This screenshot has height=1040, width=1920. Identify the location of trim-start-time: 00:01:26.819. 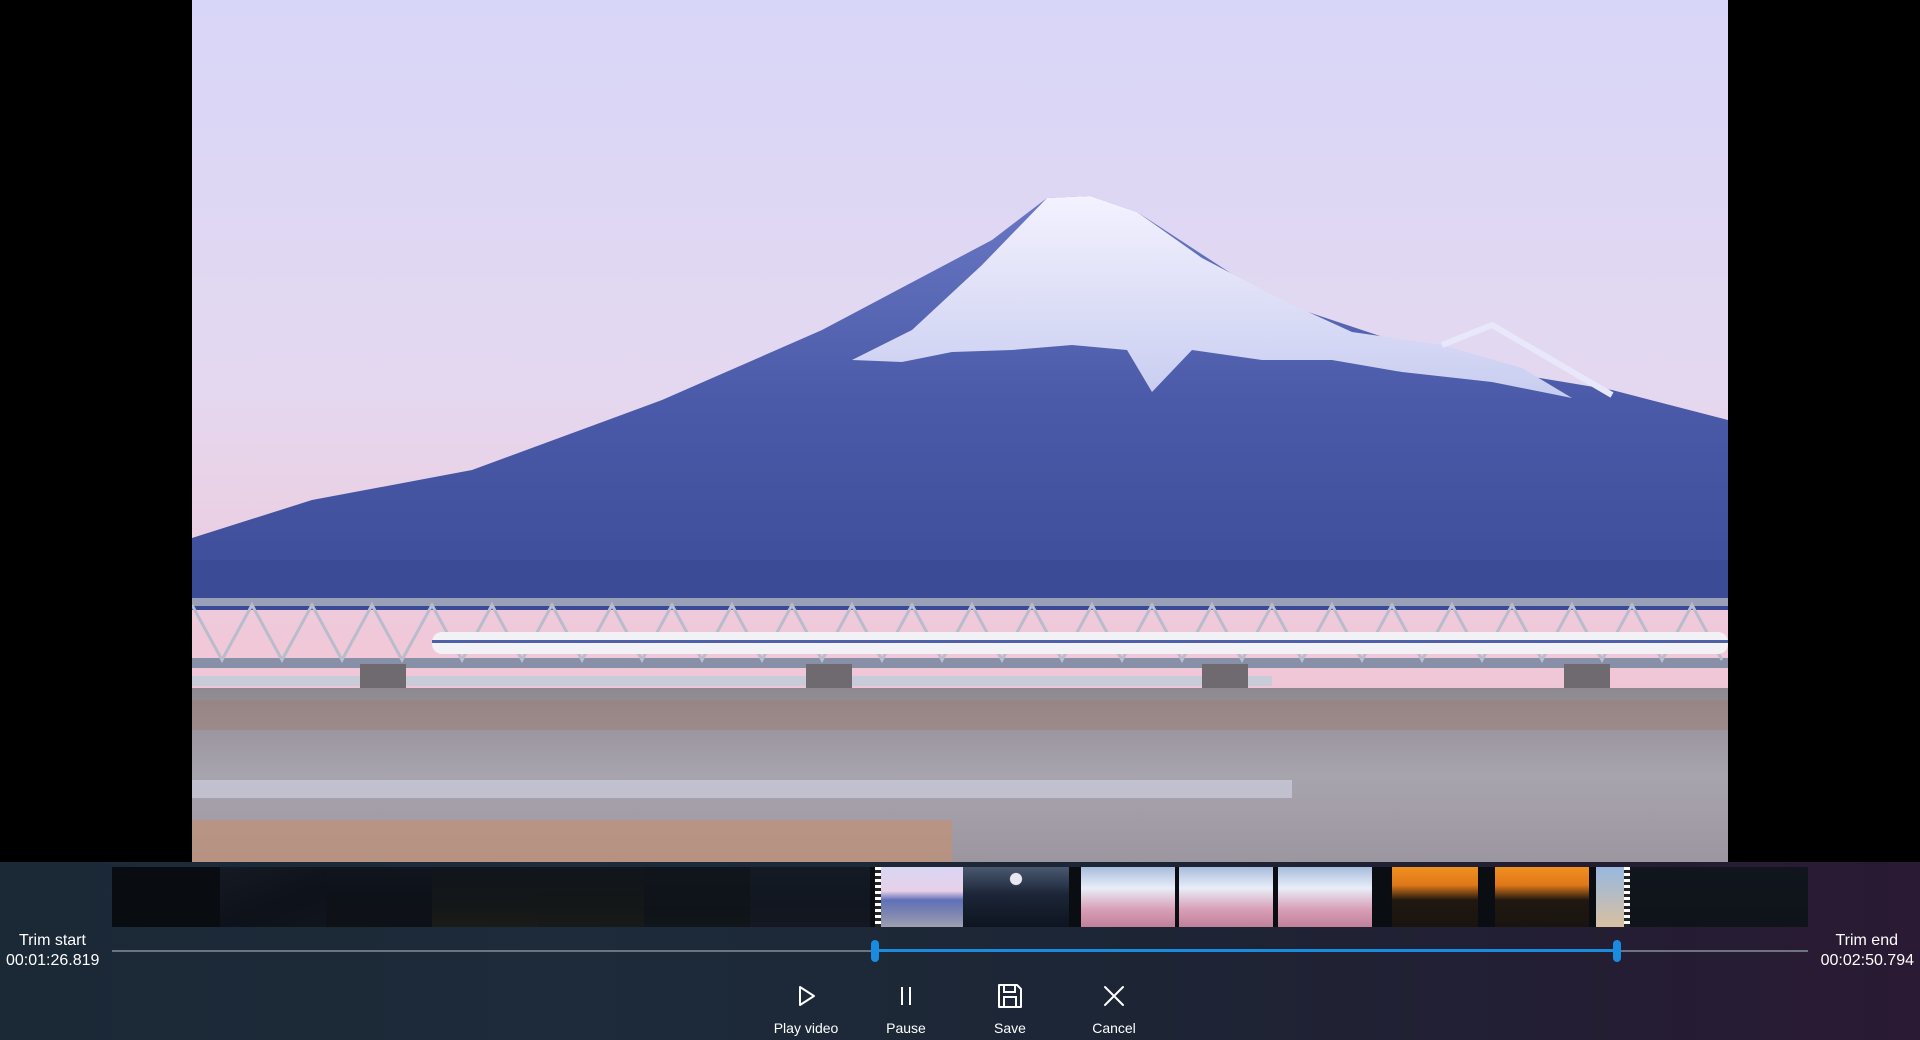
(53, 960).